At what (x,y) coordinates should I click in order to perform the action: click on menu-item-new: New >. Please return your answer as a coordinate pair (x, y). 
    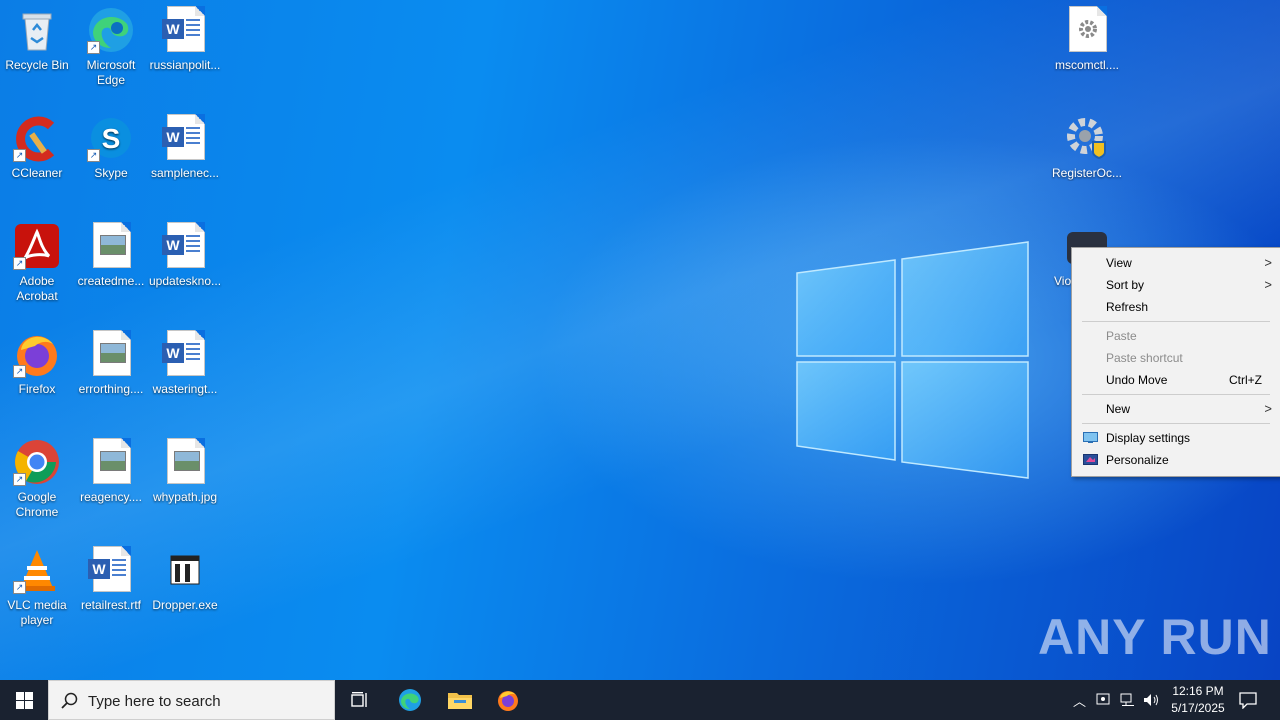
    Looking at the image, I should click on (1176, 409).